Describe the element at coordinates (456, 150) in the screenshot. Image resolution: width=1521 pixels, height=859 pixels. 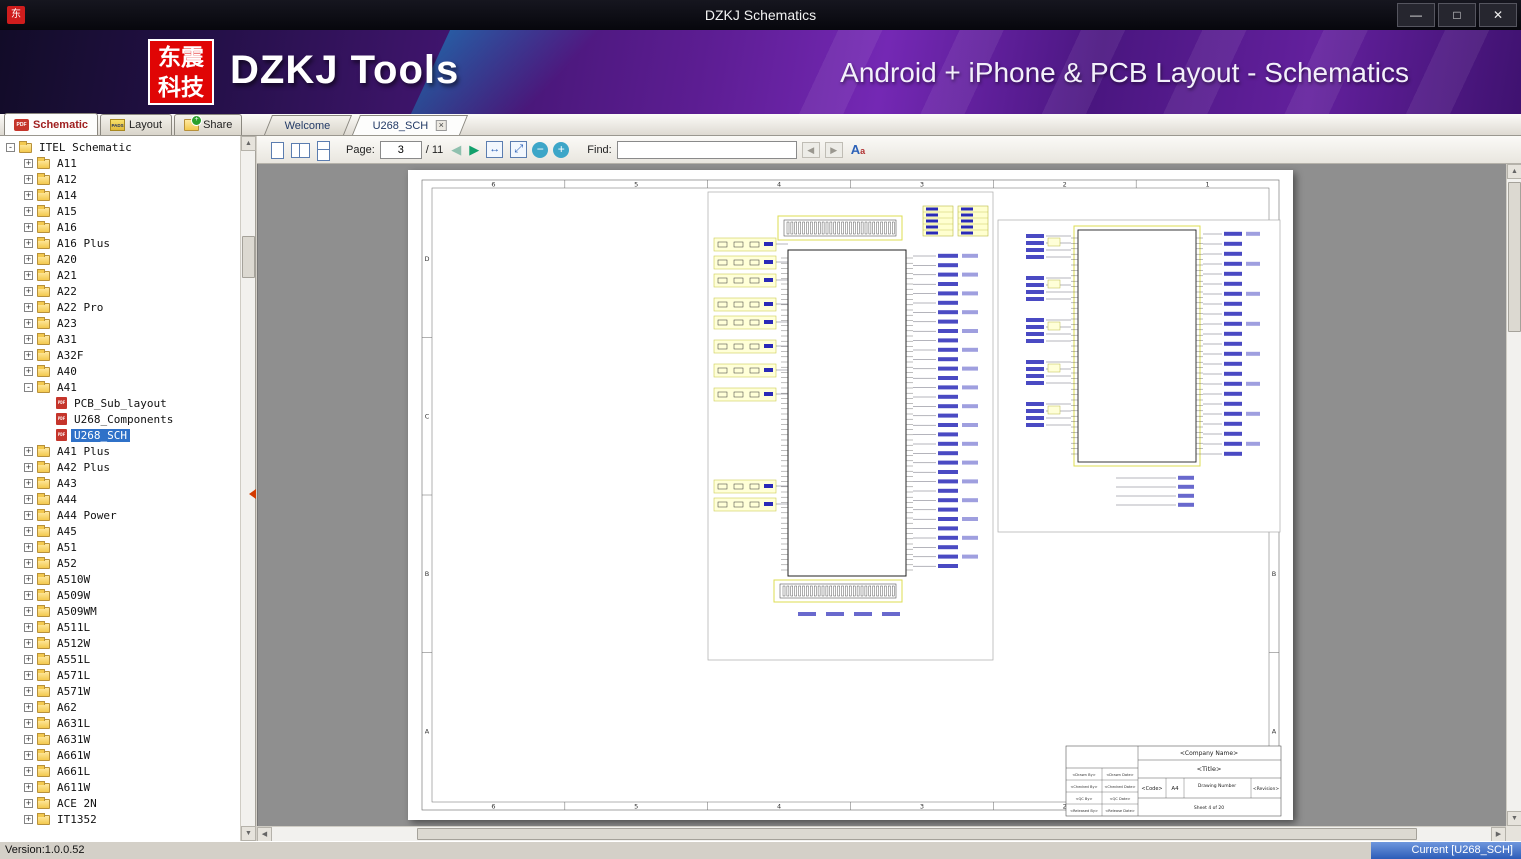
I see `previous-page-icon: ◀` at that location.